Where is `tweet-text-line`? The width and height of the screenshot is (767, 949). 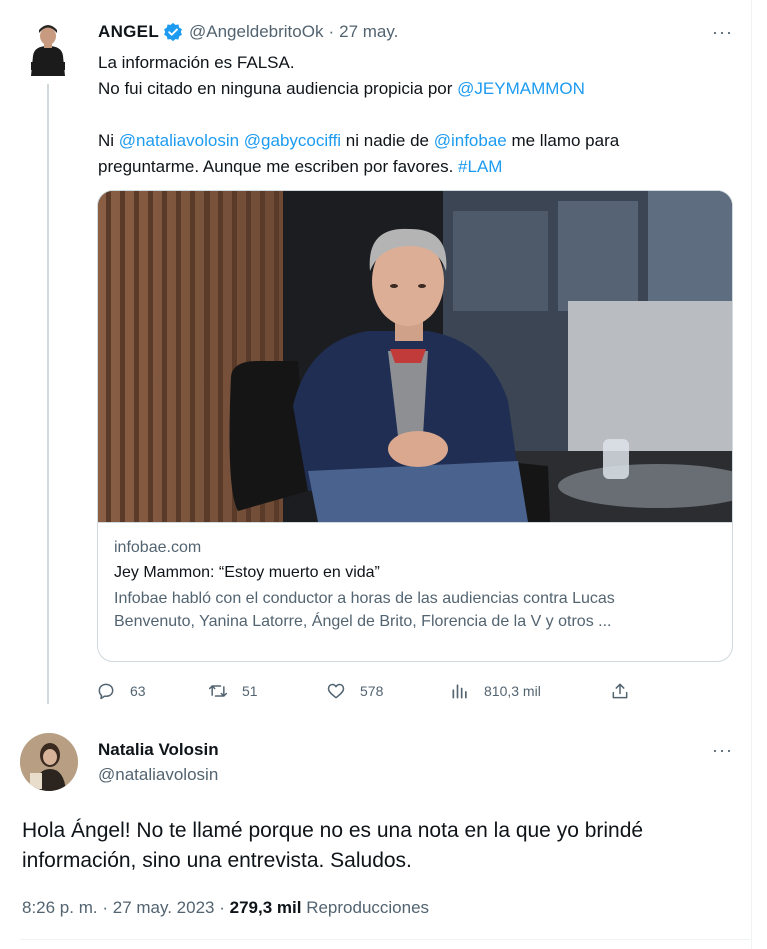
tweet-text-line is located at coordinates (418, 115).